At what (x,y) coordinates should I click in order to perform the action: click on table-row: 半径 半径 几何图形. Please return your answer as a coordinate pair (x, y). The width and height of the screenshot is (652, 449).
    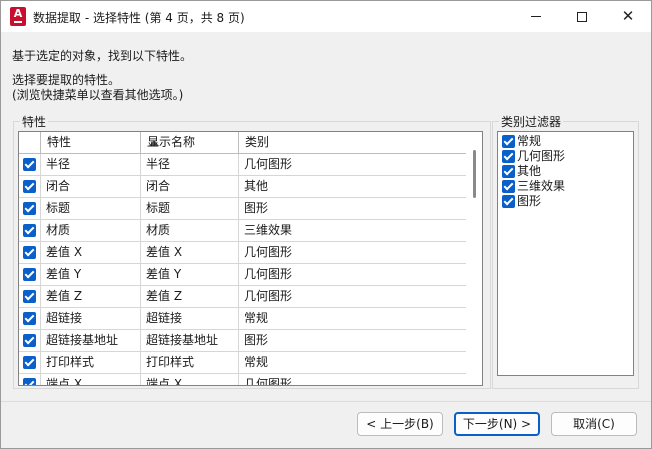
    Looking at the image, I should click on (242, 165).